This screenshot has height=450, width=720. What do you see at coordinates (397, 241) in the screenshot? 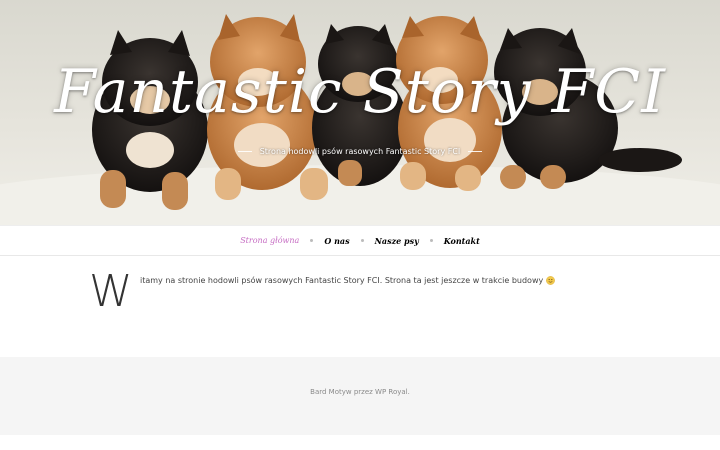
I see `nav-item-our-dogs: Nasze psy` at bounding box center [397, 241].